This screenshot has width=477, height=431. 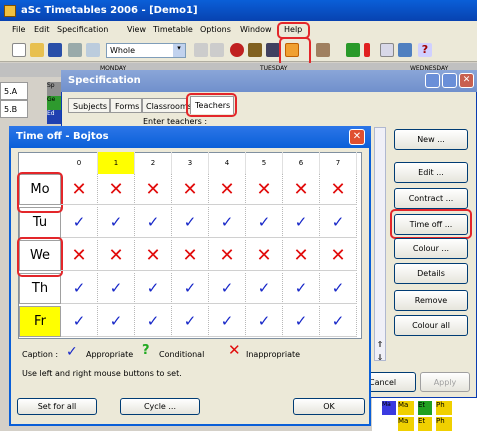 What do you see at coordinates (173, 29) in the screenshot?
I see `menu-timetable: Timetable` at bounding box center [173, 29].